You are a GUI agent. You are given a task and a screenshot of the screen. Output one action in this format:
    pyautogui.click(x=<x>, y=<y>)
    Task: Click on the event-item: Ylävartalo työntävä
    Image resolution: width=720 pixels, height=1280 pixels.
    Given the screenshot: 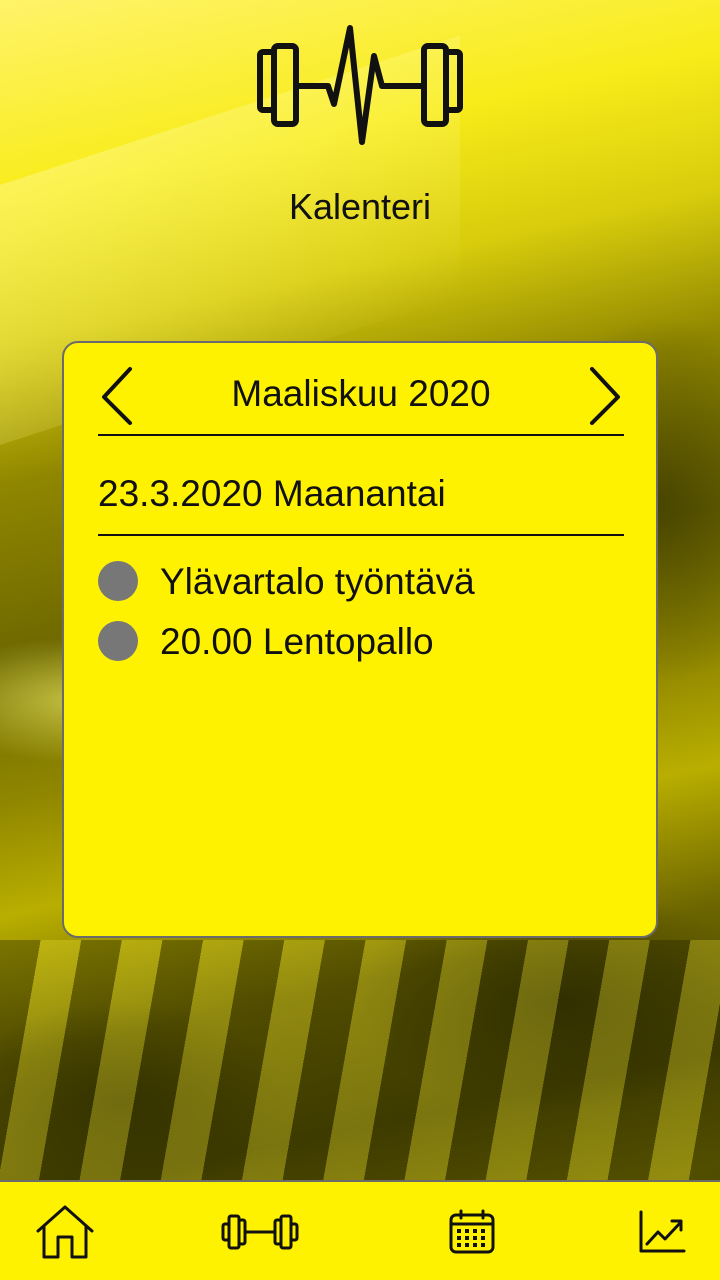 What is the action you would take?
    pyautogui.click(x=361, y=587)
    